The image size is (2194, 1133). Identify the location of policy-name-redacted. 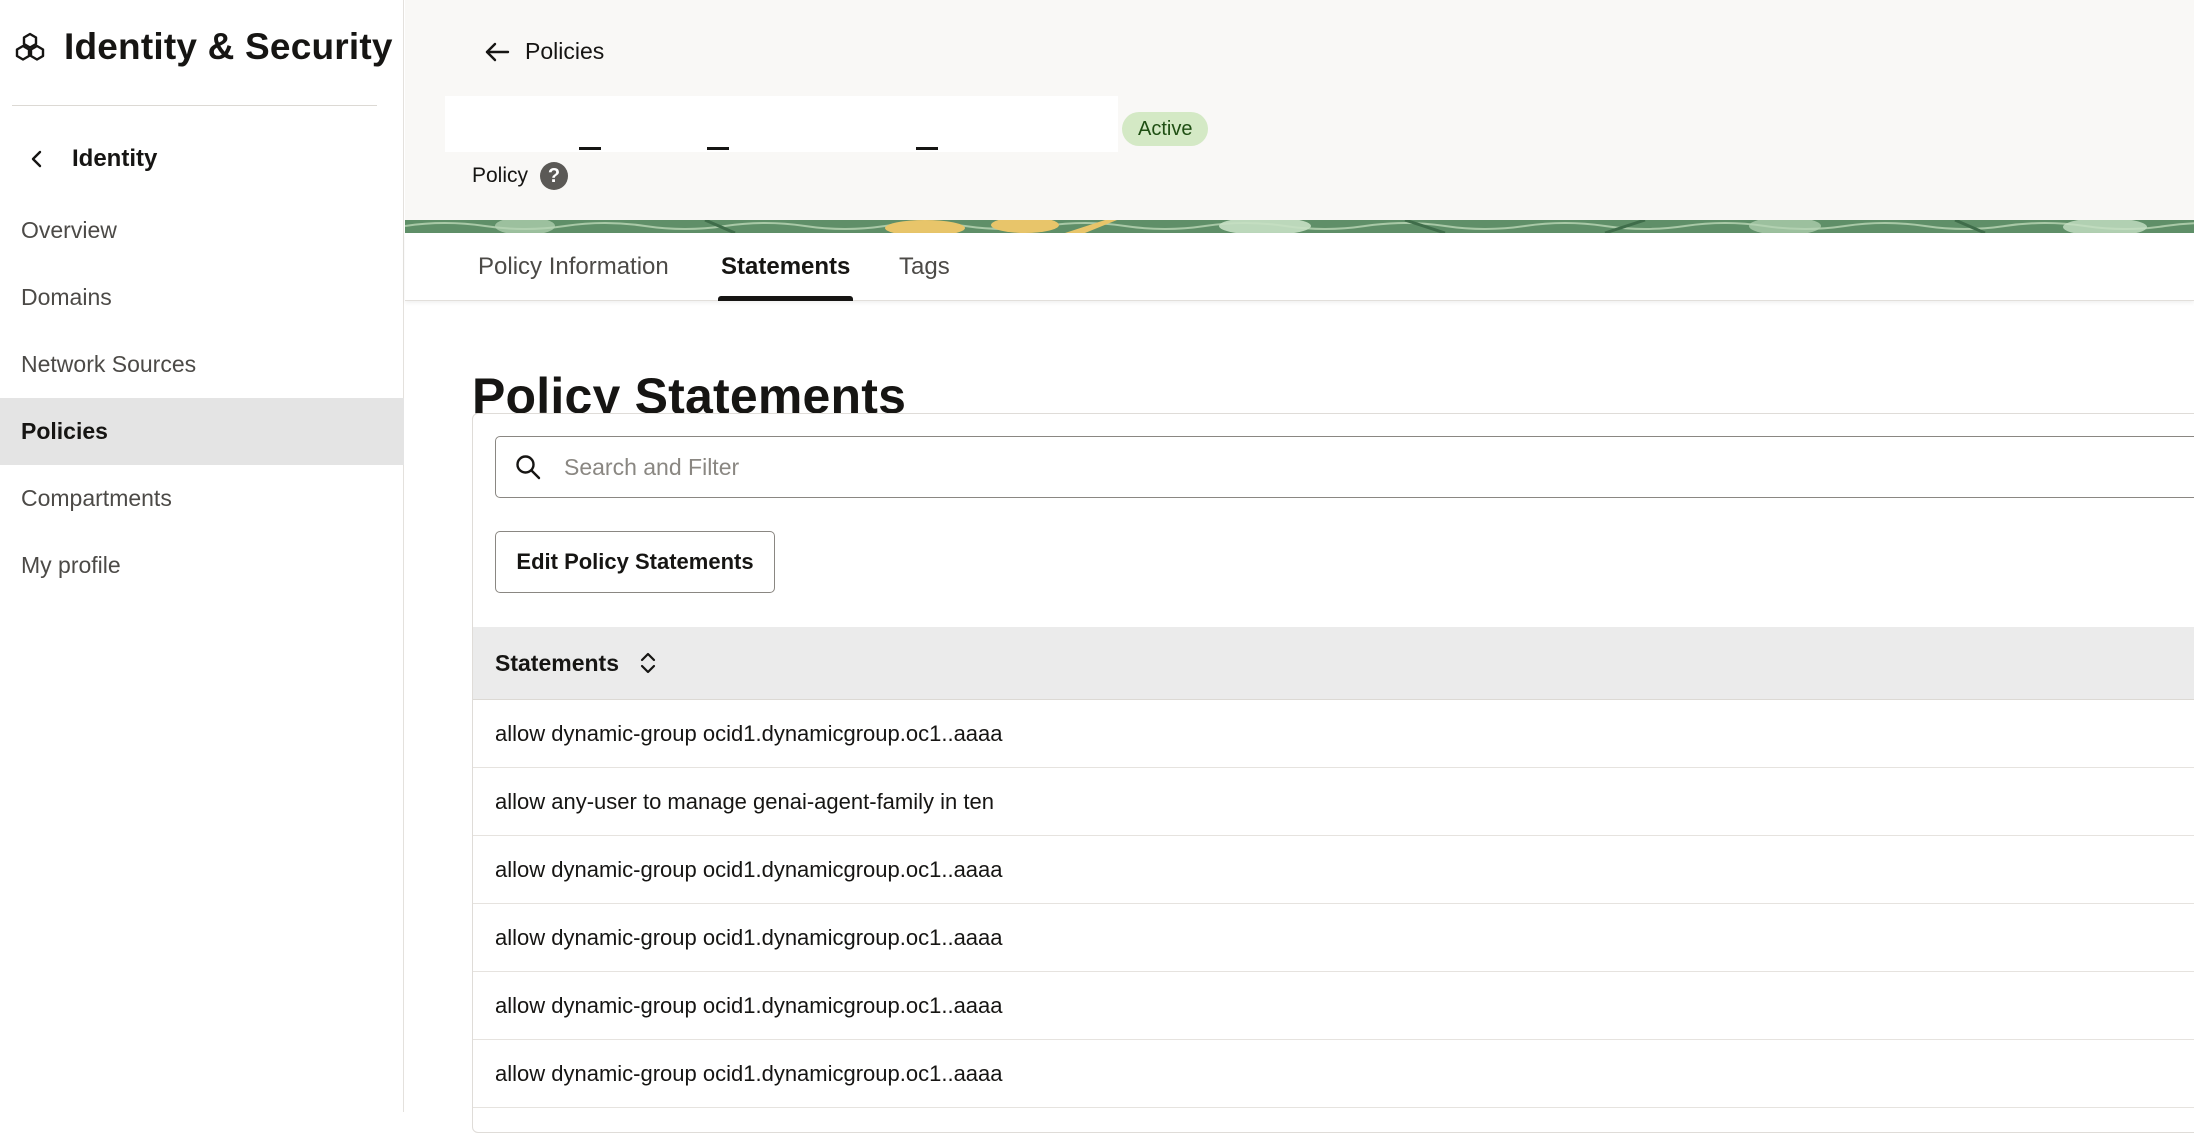
(781, 124).